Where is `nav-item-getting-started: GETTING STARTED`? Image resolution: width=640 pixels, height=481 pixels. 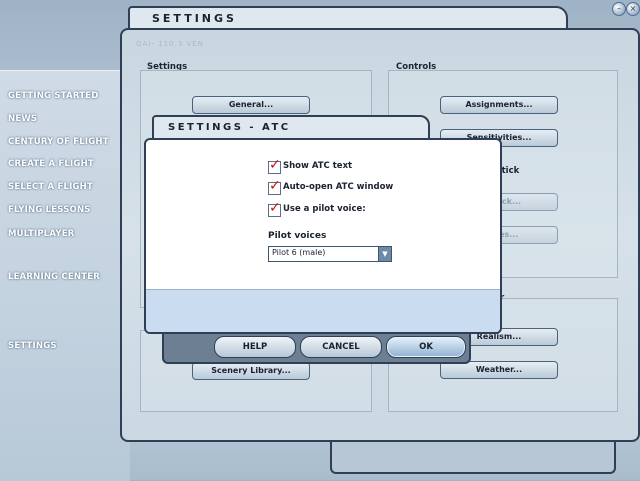
nav-item-getting-started: GETTING STARTED is located at coordinates (53, 96).